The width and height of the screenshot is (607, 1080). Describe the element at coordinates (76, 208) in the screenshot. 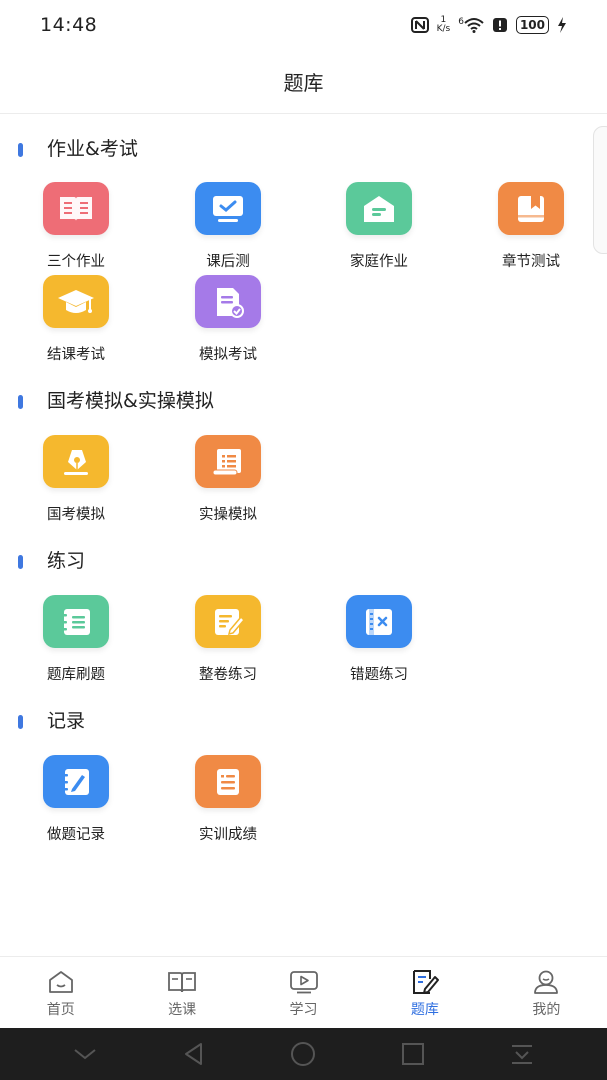

I see `book-icon` at that location.